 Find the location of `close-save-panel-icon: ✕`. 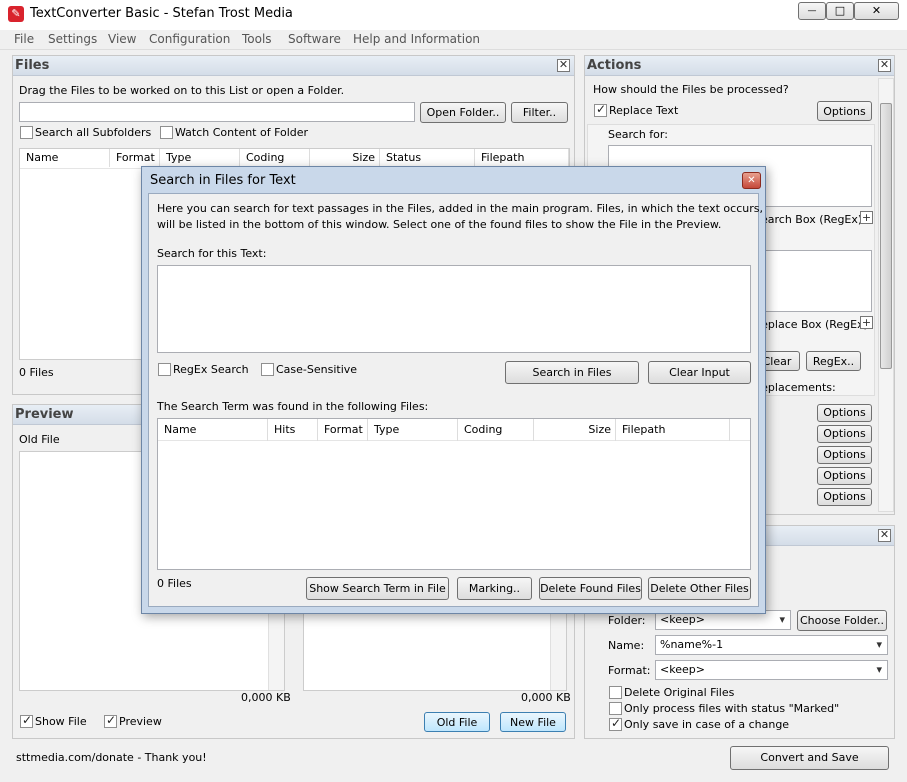

close-save-panel-icon: ✕ is located at coordinates (884, 535).